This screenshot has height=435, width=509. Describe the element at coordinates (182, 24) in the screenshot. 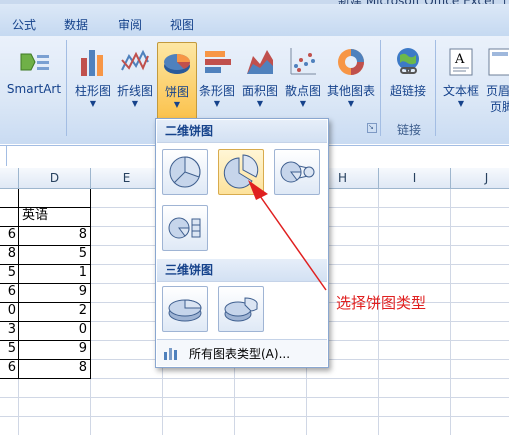

I see `tab-view: 视图` at that location.